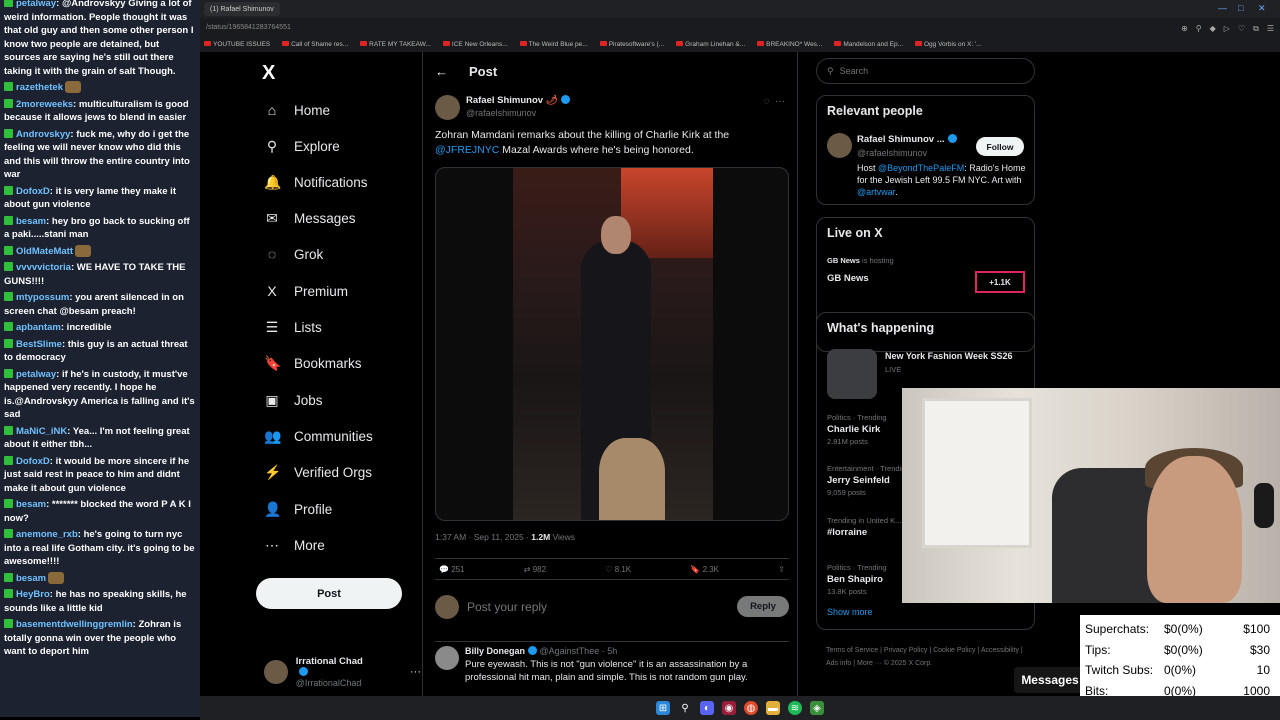 This screenshot has height=720, width=1280. What do you see at coordinates (612, 344) in the screenshot?
I see `post-video` at bounding box center [612, 344].